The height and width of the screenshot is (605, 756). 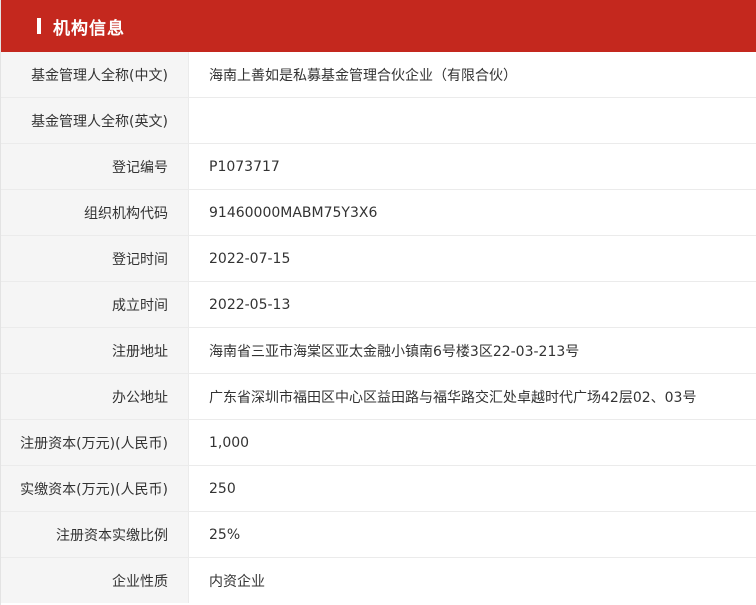 I want to click on section-title: 机构信息, so click(x=89, y=28).